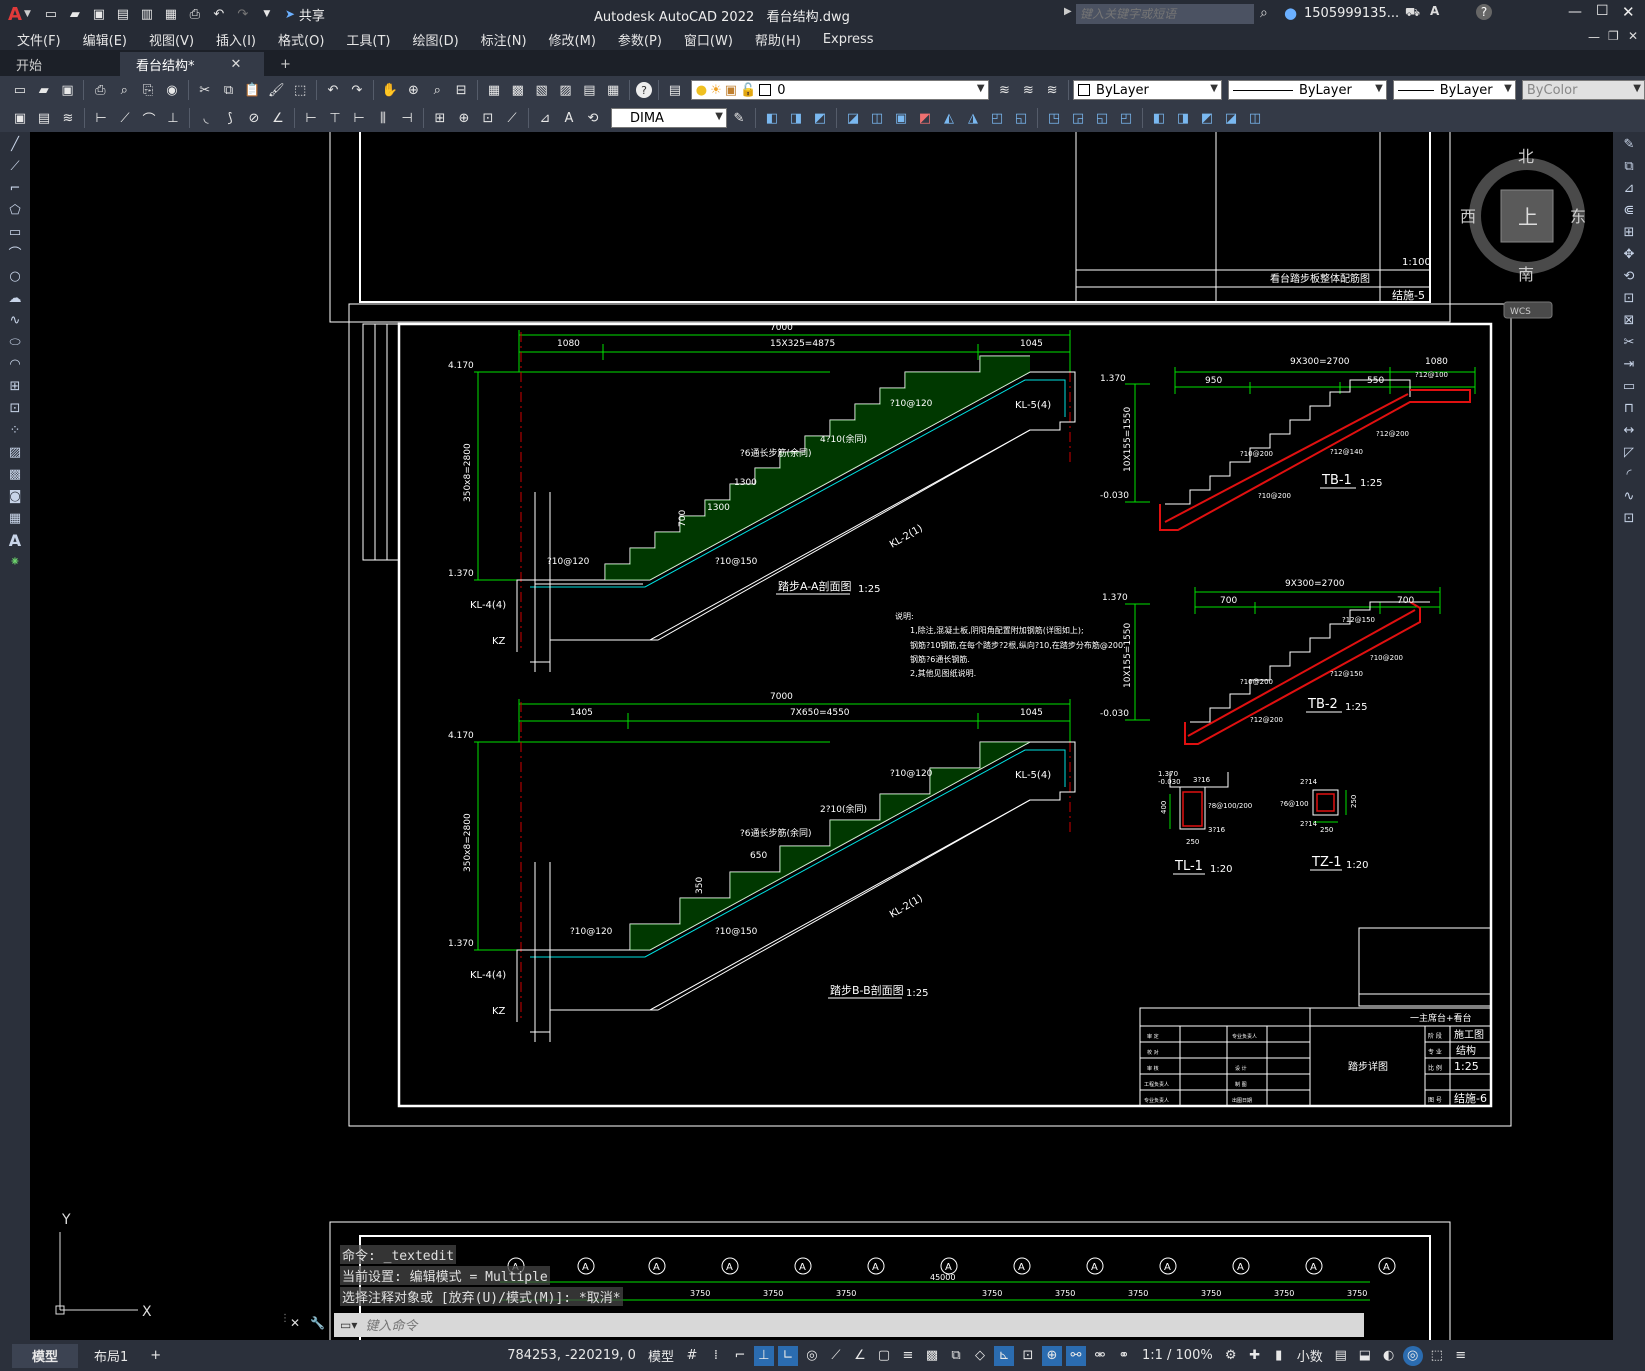 Image resolution: width=1645 pixels, height=1371 pixels. What do you see at coordinates (15, 299) in the screenshot?
I see `revision-cloud-icon: ☁` at bounding box center [15, 299].